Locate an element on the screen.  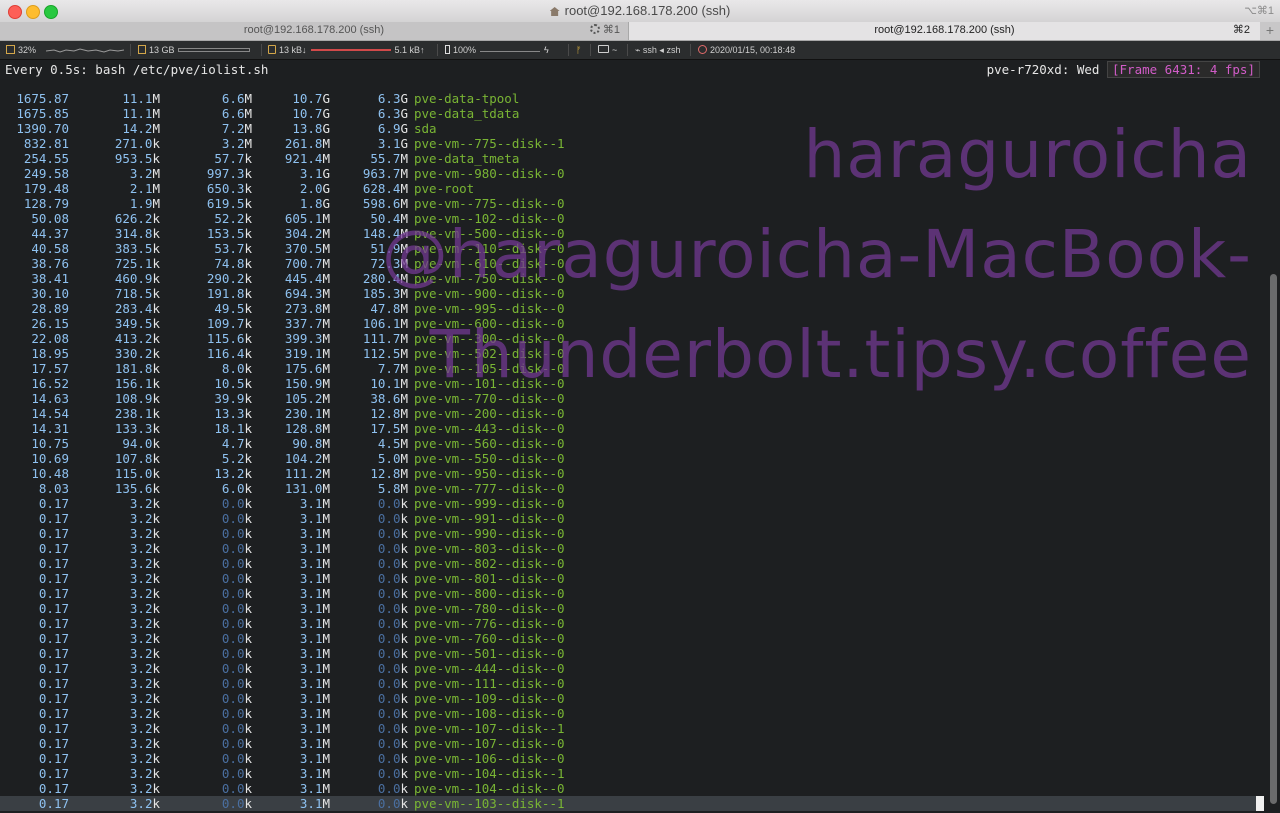
network-status: 13 kB↓ 5.1 kB↑ is located at coordinates (346, 50).